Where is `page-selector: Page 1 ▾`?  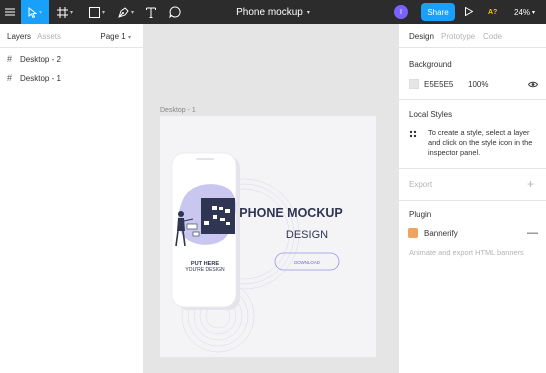 page-selector: Page 1 ▾ is located at coordinates (115, 36).